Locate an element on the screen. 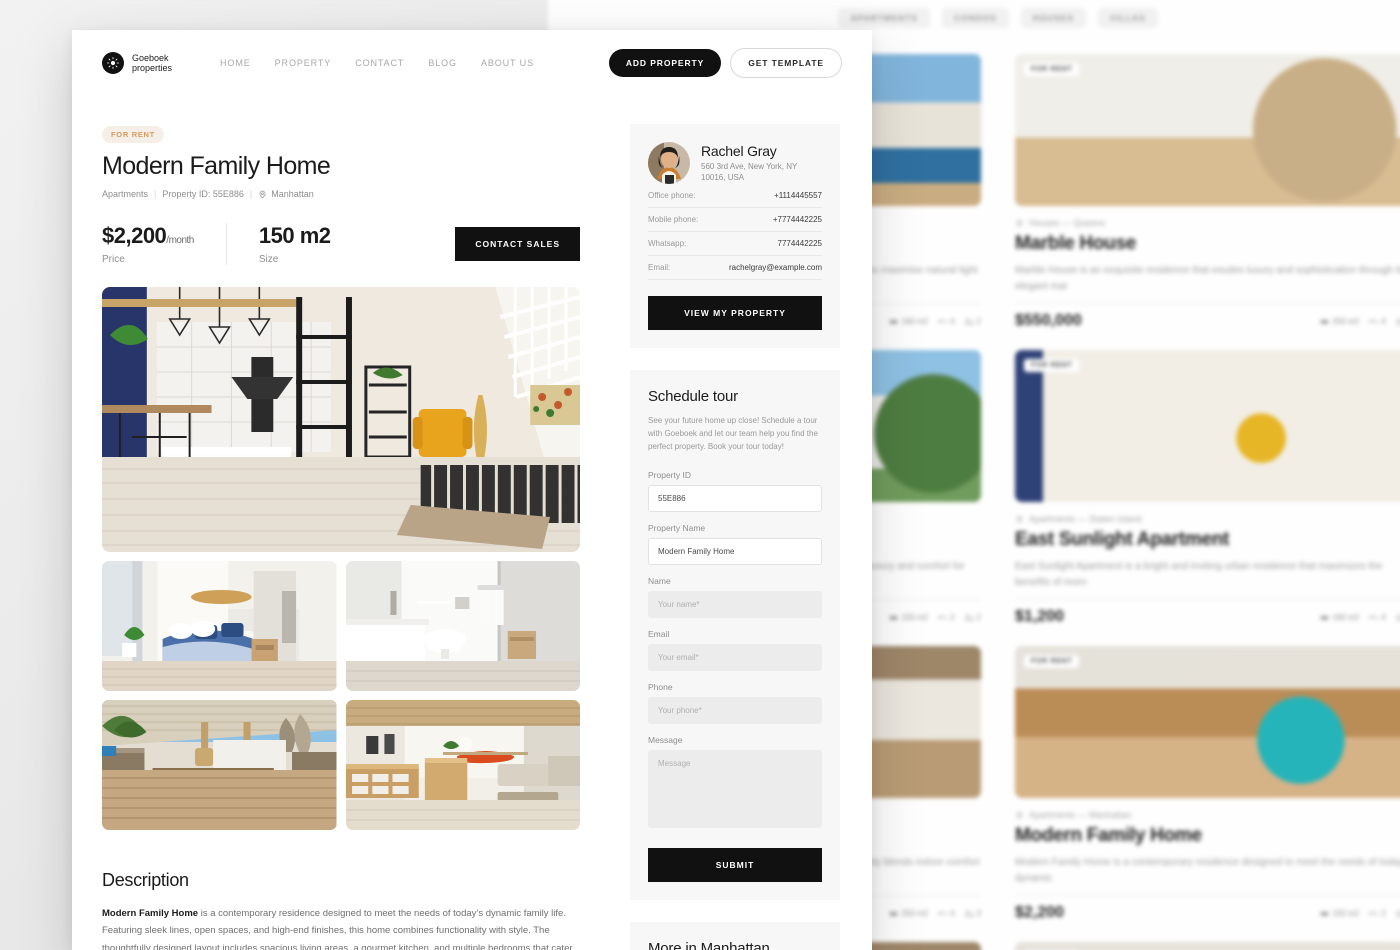 The height and width of the screenshot is (950, 1400). area-spec: 250 m2 is located at coordinates (1339, 321).